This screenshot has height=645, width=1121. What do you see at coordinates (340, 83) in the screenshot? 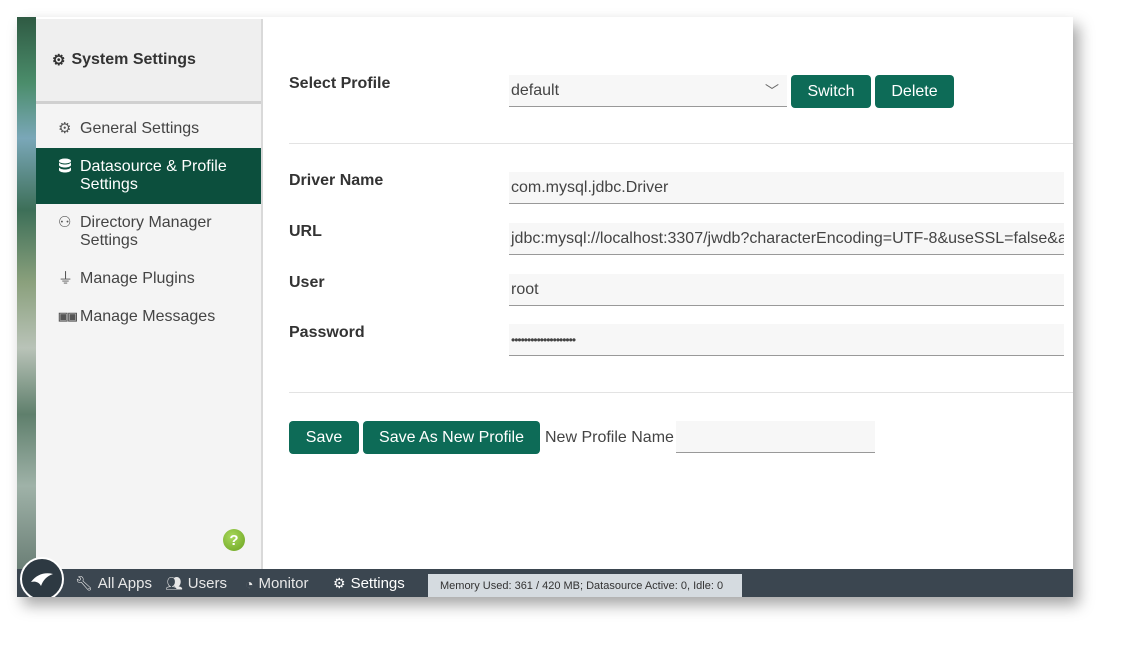
I see `select-profile-label: Select Profile` at bounding box center [340, 83].